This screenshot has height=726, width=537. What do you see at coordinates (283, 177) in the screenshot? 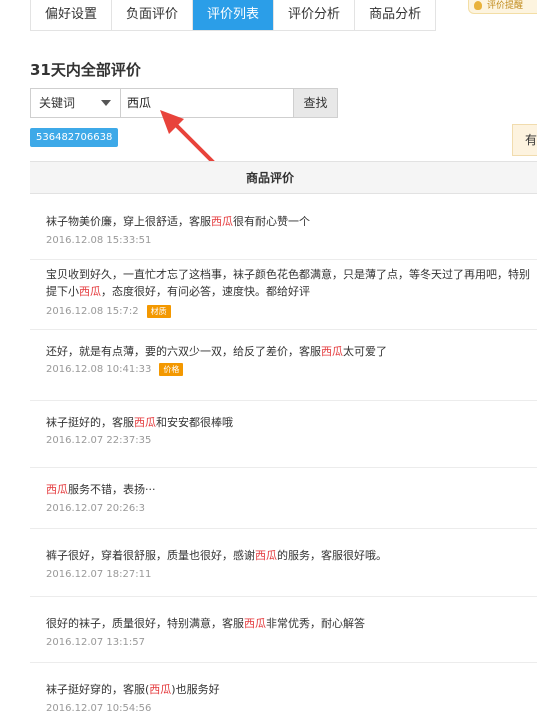
I see `table-header: 商品评价` at bounding box center [283, 177].